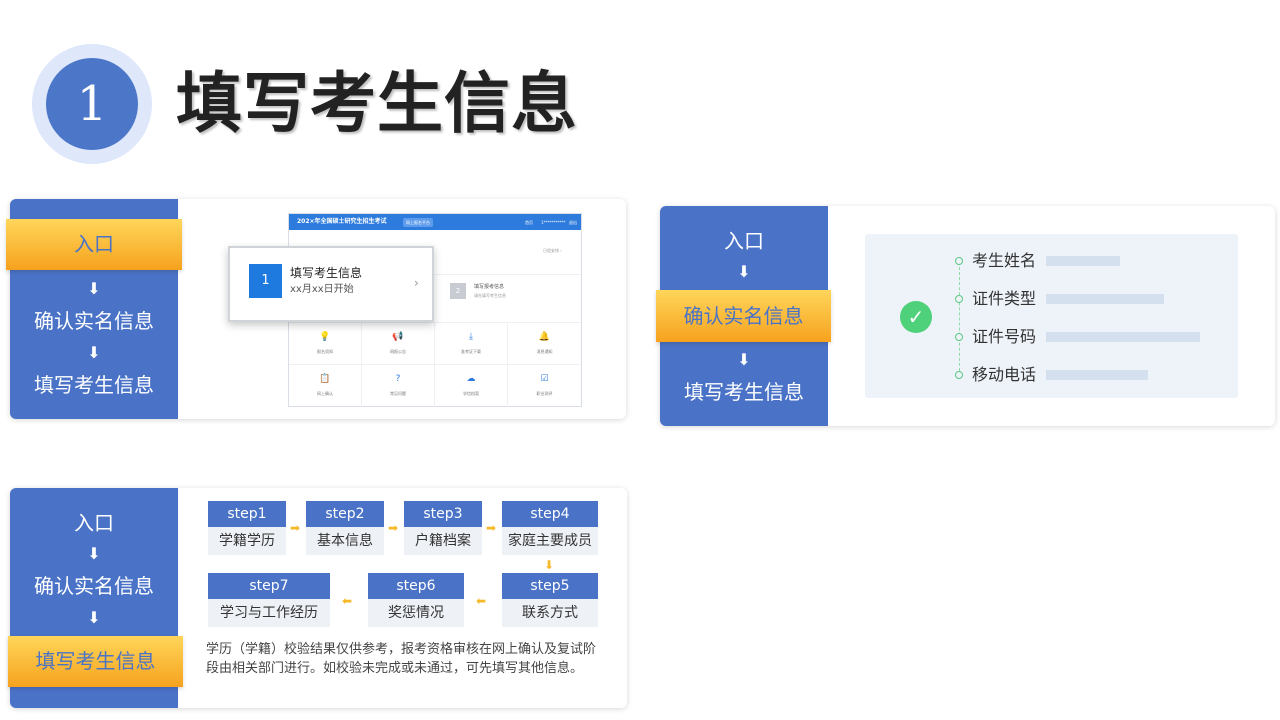 This screenshot has height=720, width=1280. What do you see at coordinates (398, 386) in the screenshot?
I see `portal-grid-item: ? 常见问题` at bounding box center [398, 386].